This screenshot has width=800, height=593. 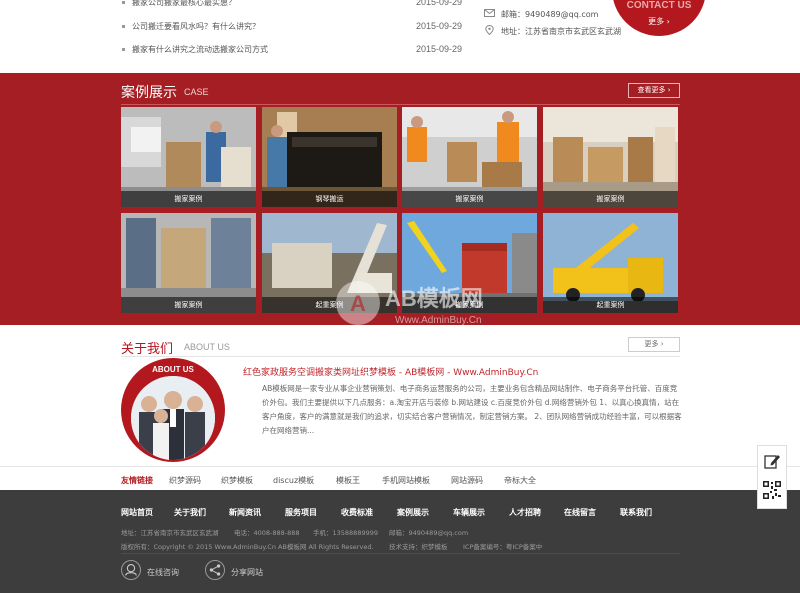 What do you see at coordinates (190, 512) in the screenshot?
I see `footer-nav-item: 关于我们` at bounding box center [190, 512].